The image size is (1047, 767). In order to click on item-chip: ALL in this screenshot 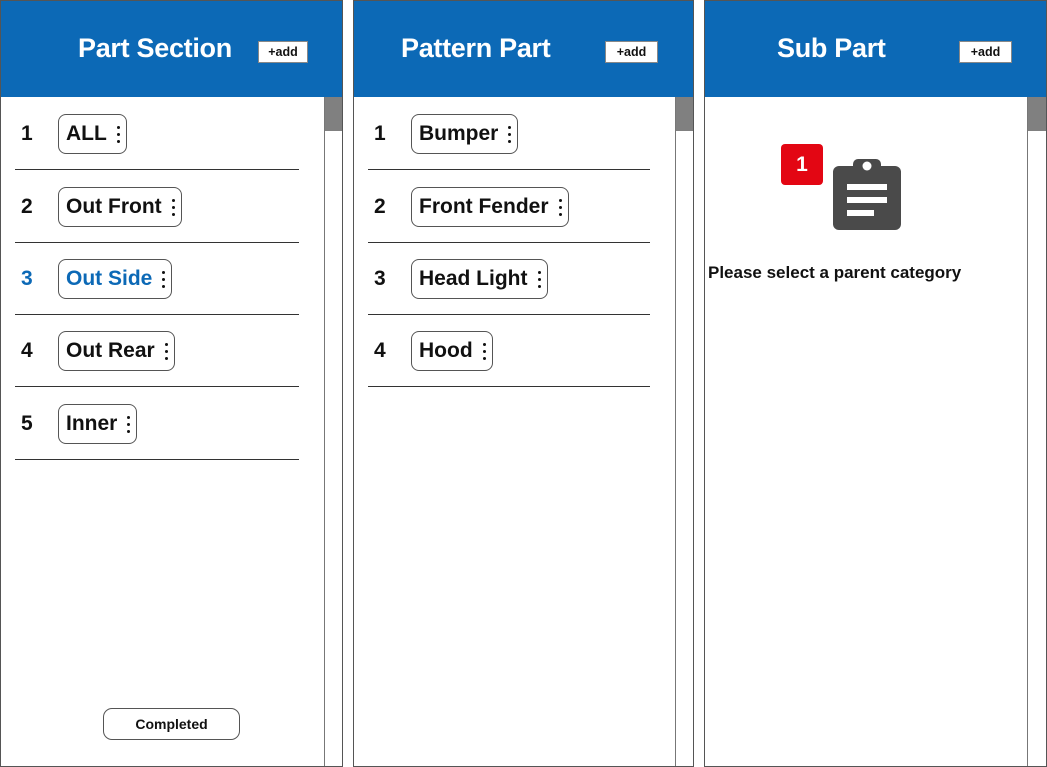, I will do `click(92, 134)`.